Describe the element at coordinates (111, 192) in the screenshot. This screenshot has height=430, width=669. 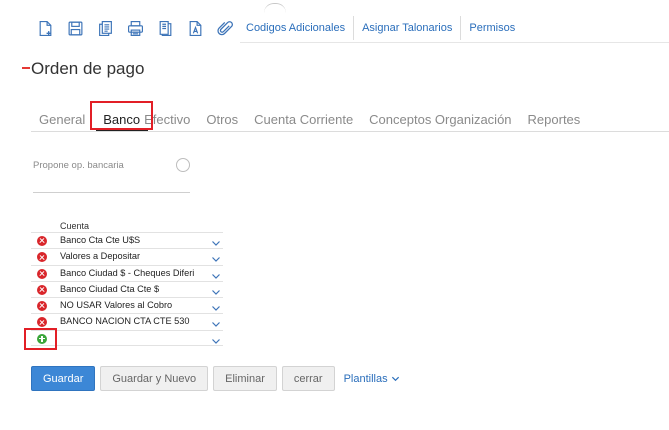
I see `propone-op-bancaria-field` at that location.